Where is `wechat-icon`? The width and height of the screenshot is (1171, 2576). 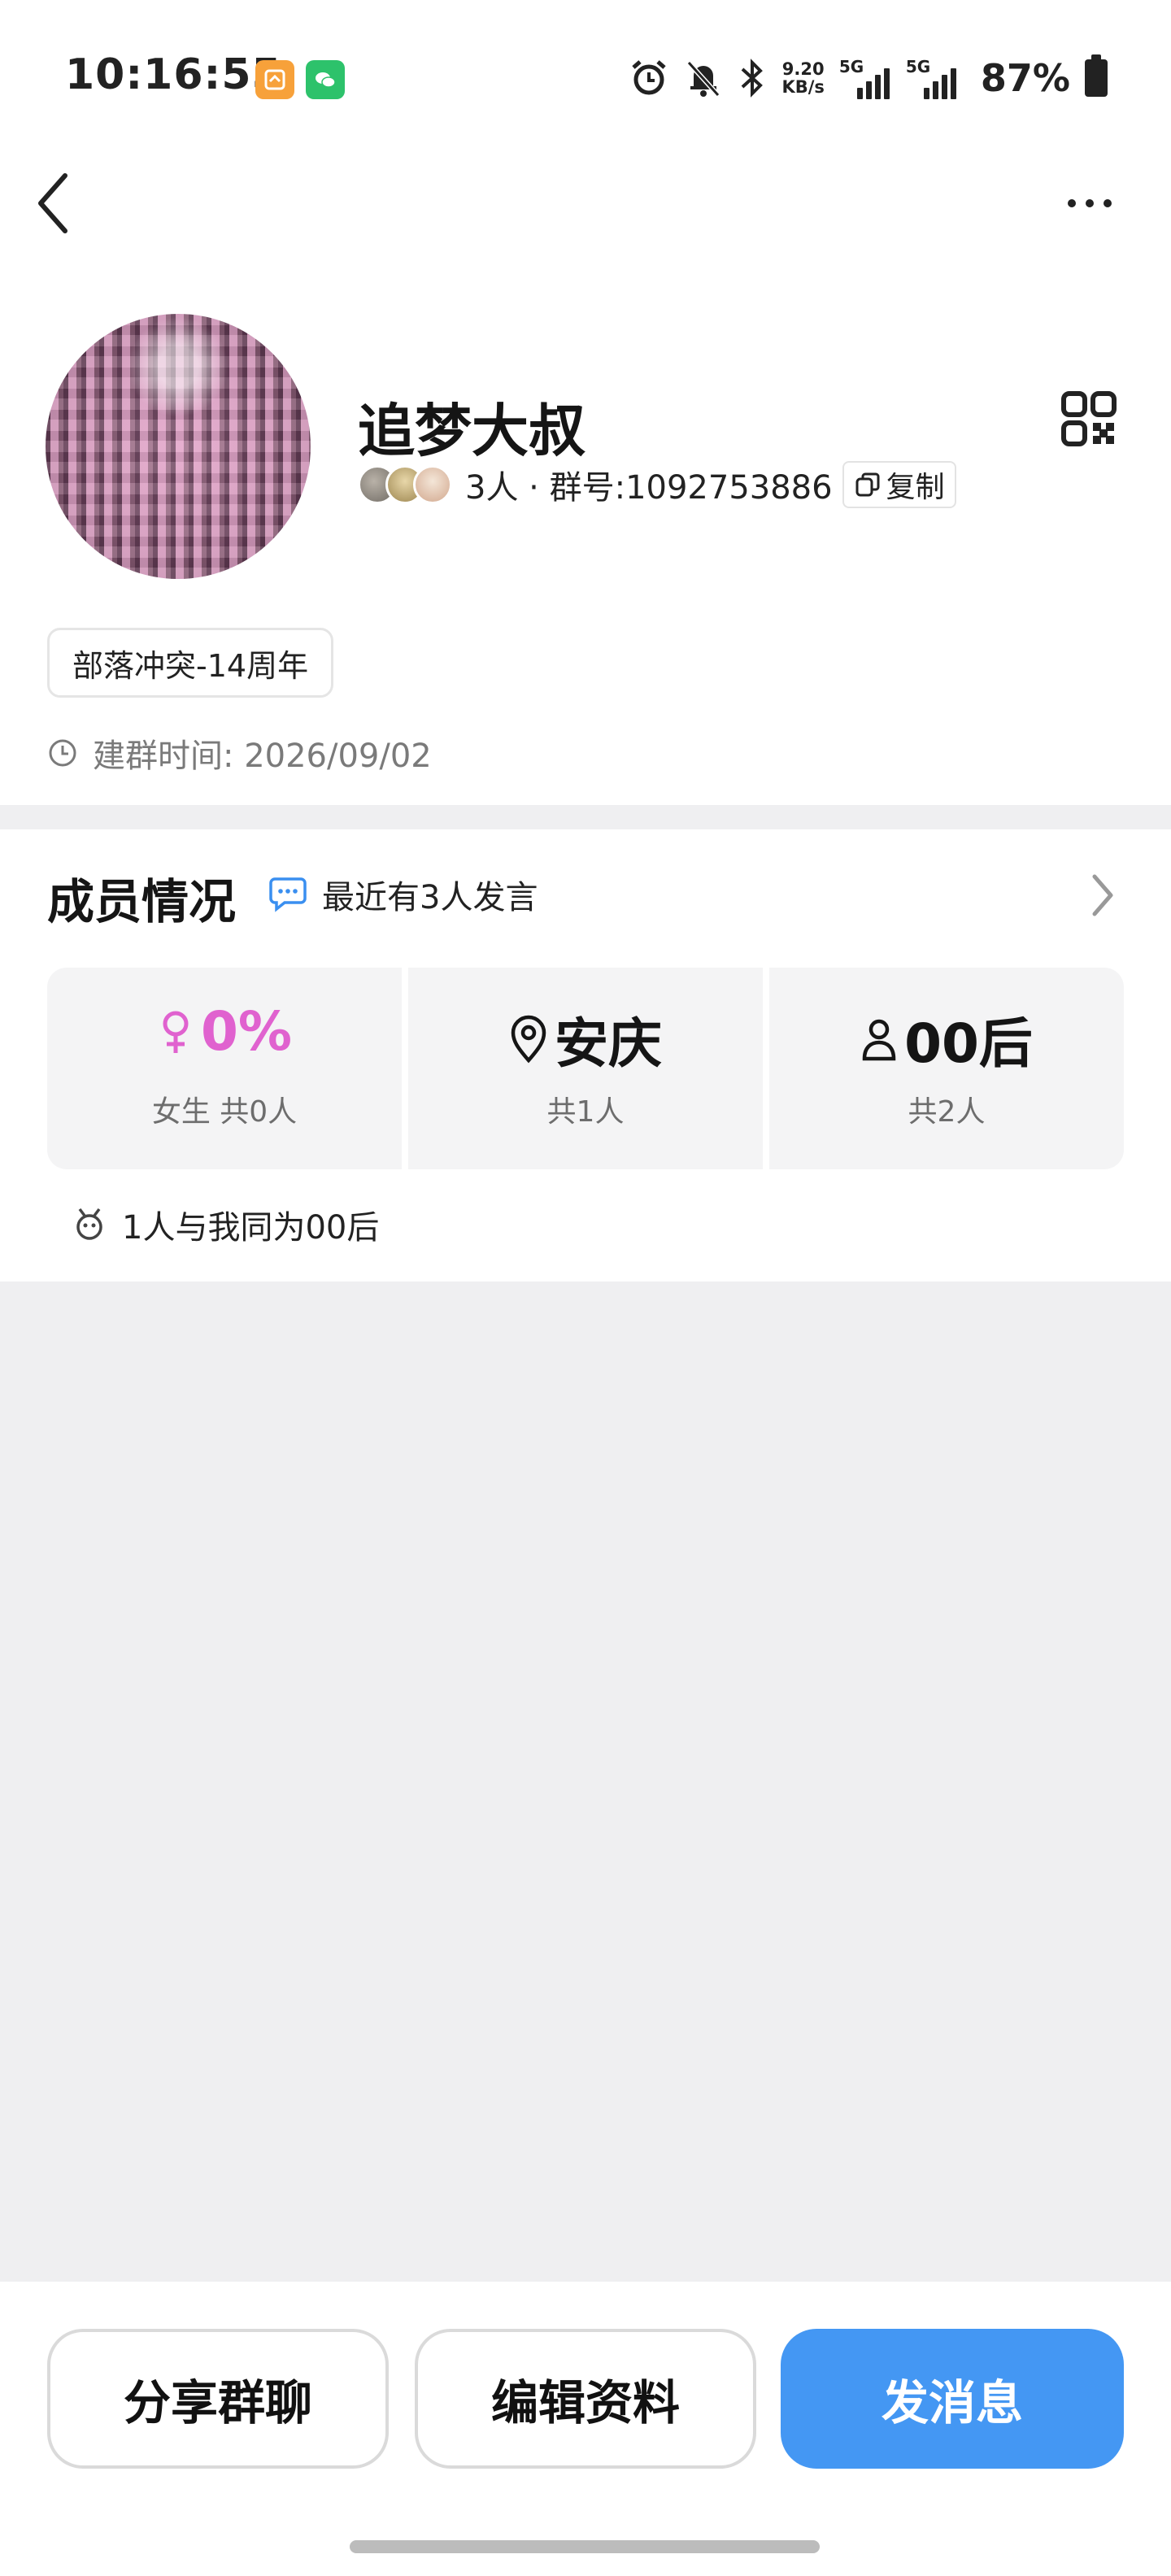
wechat-icon is located at coordinates (325, 80).